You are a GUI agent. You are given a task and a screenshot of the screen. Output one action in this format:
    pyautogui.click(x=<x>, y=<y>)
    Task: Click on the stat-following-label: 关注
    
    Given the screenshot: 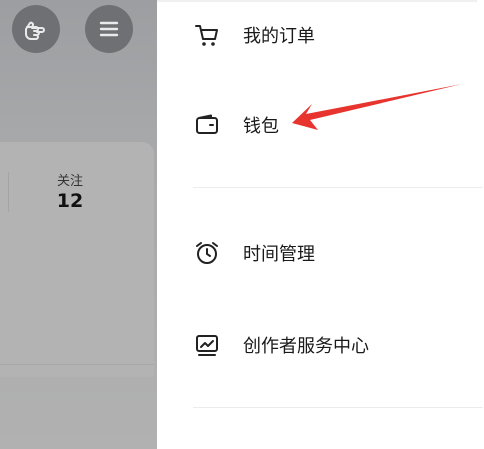 What is the action you would take?
    pyautogui.click(x=70, y=179)
    